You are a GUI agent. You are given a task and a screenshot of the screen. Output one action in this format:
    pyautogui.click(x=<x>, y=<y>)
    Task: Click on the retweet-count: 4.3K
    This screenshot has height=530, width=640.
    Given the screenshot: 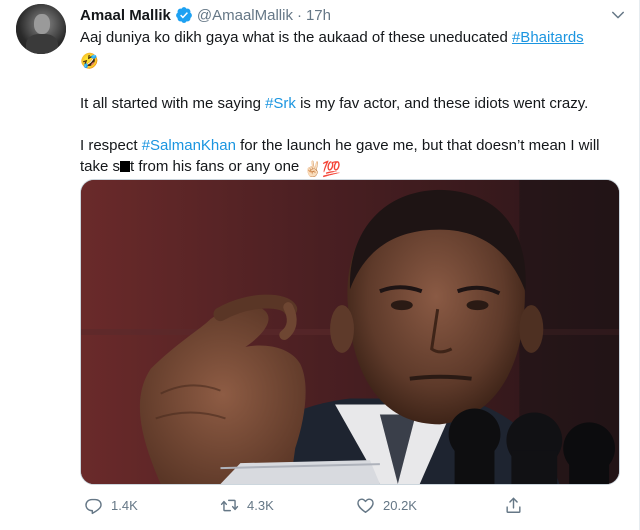 What is the action you would take?
    pyautogui.click(x=260, y=505)
    